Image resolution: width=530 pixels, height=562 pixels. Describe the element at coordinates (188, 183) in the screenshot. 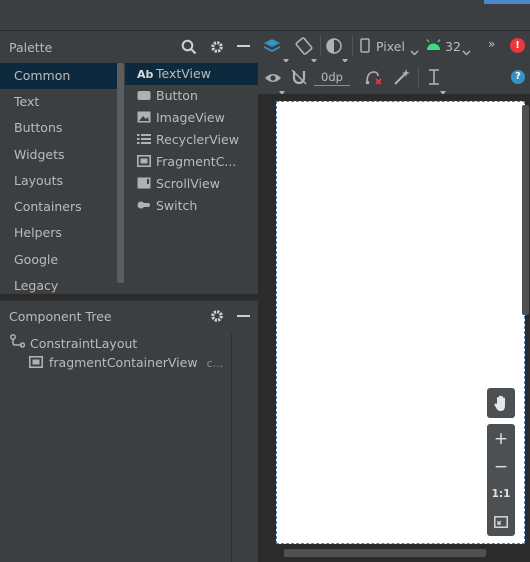

I see `palette-item-label: ScrollView` at that location.